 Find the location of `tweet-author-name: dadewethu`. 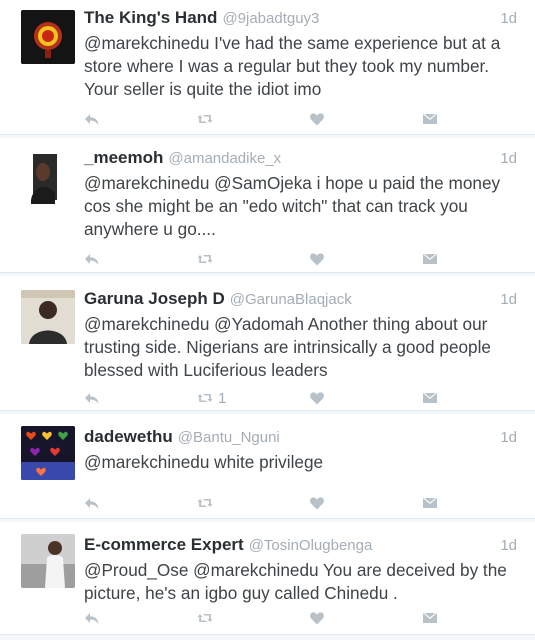

tweet-author-name: dadewethu is located at coordinates (128, 437).